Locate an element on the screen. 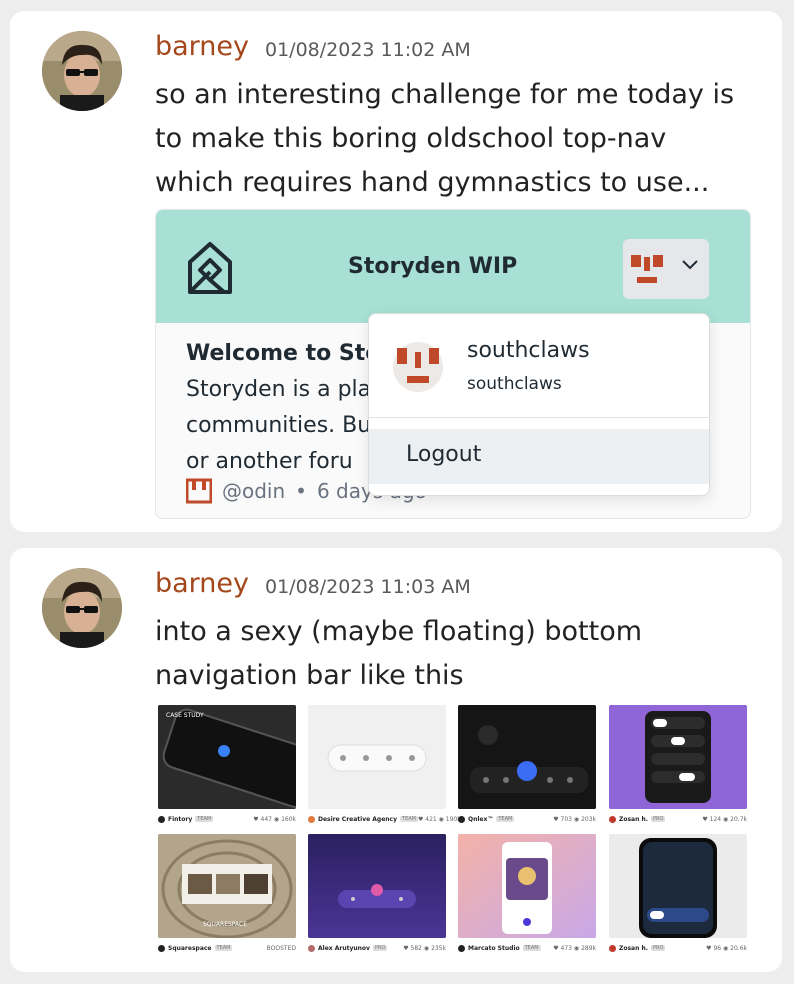 The image size is (794, 984). user-avatar-icon is located at coordinates (418, 367).